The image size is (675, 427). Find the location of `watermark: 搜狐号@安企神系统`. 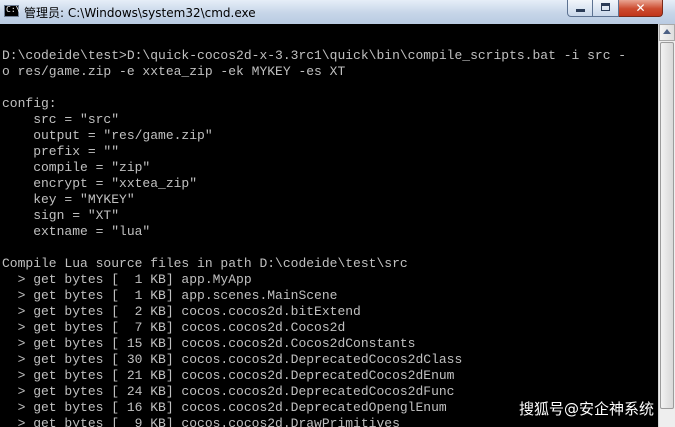

watermark: 搜狐号@安企神系统 is located at coordinates (587, 409).